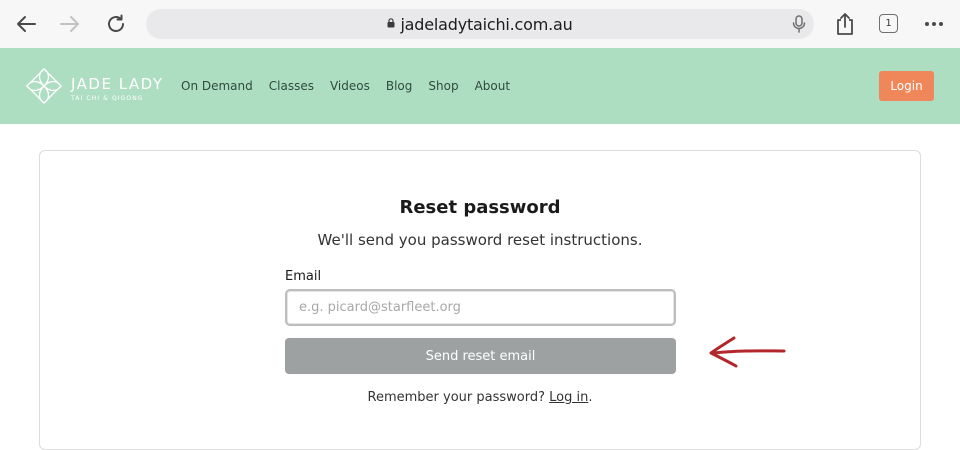  I want to click on nav-videos: Videos, so click(350, 86).